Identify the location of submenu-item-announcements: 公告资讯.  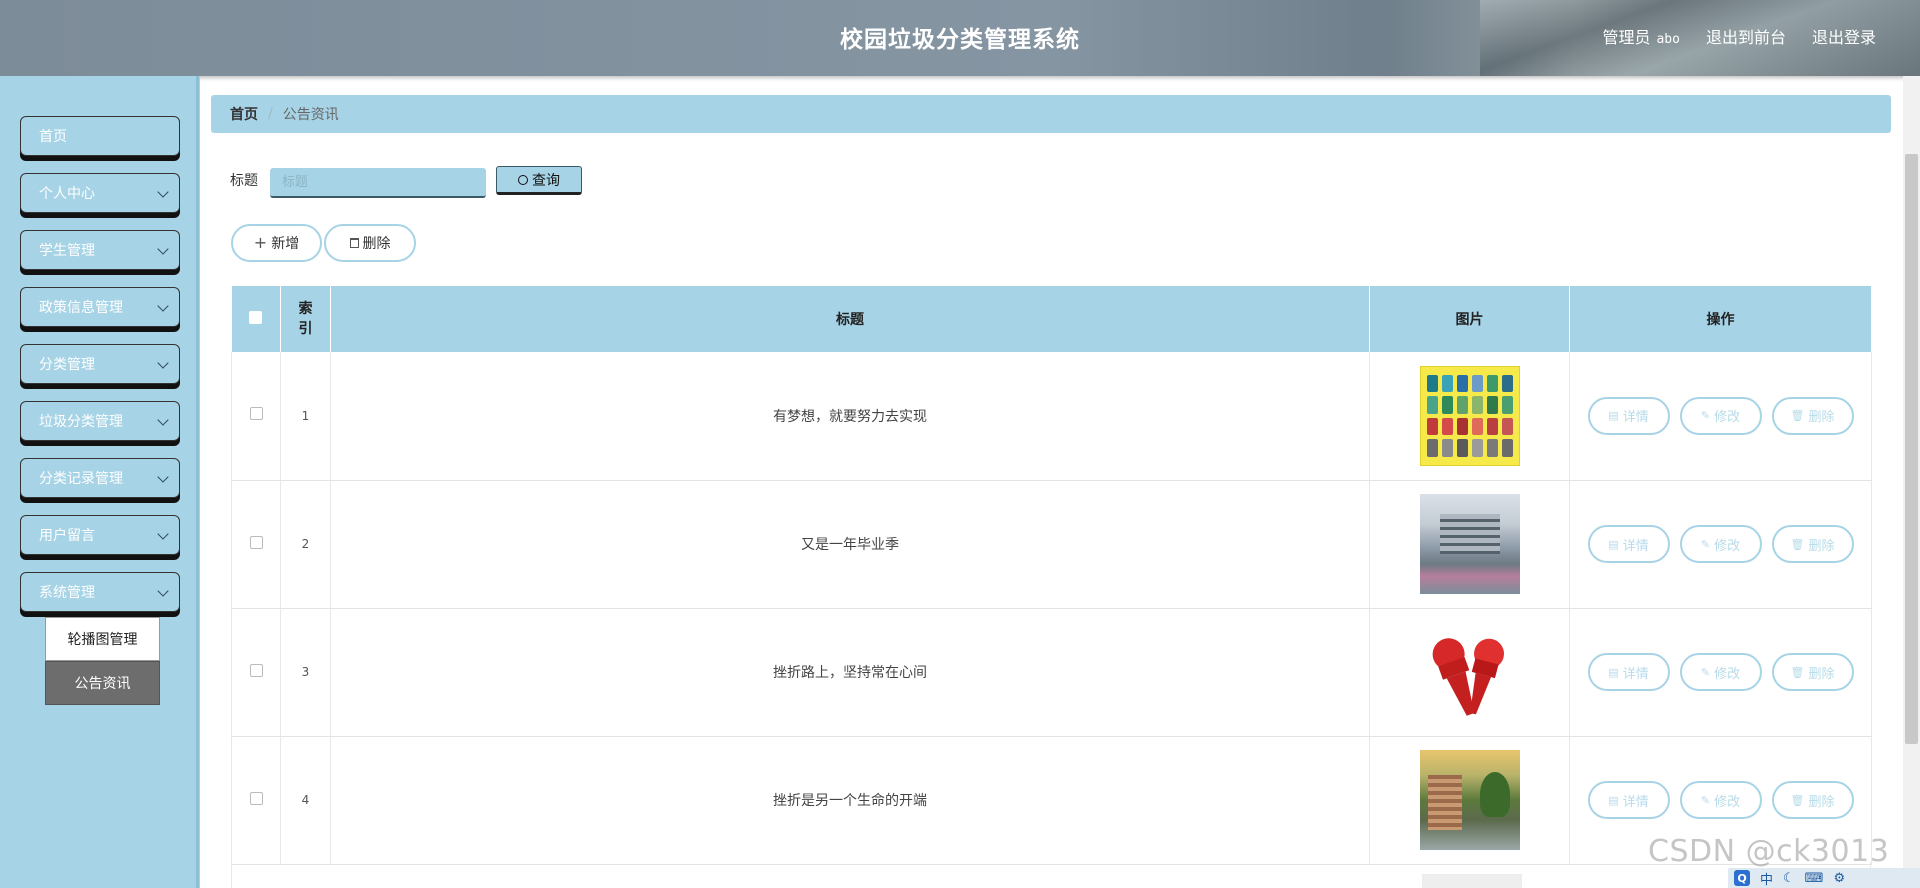
(102, 683).